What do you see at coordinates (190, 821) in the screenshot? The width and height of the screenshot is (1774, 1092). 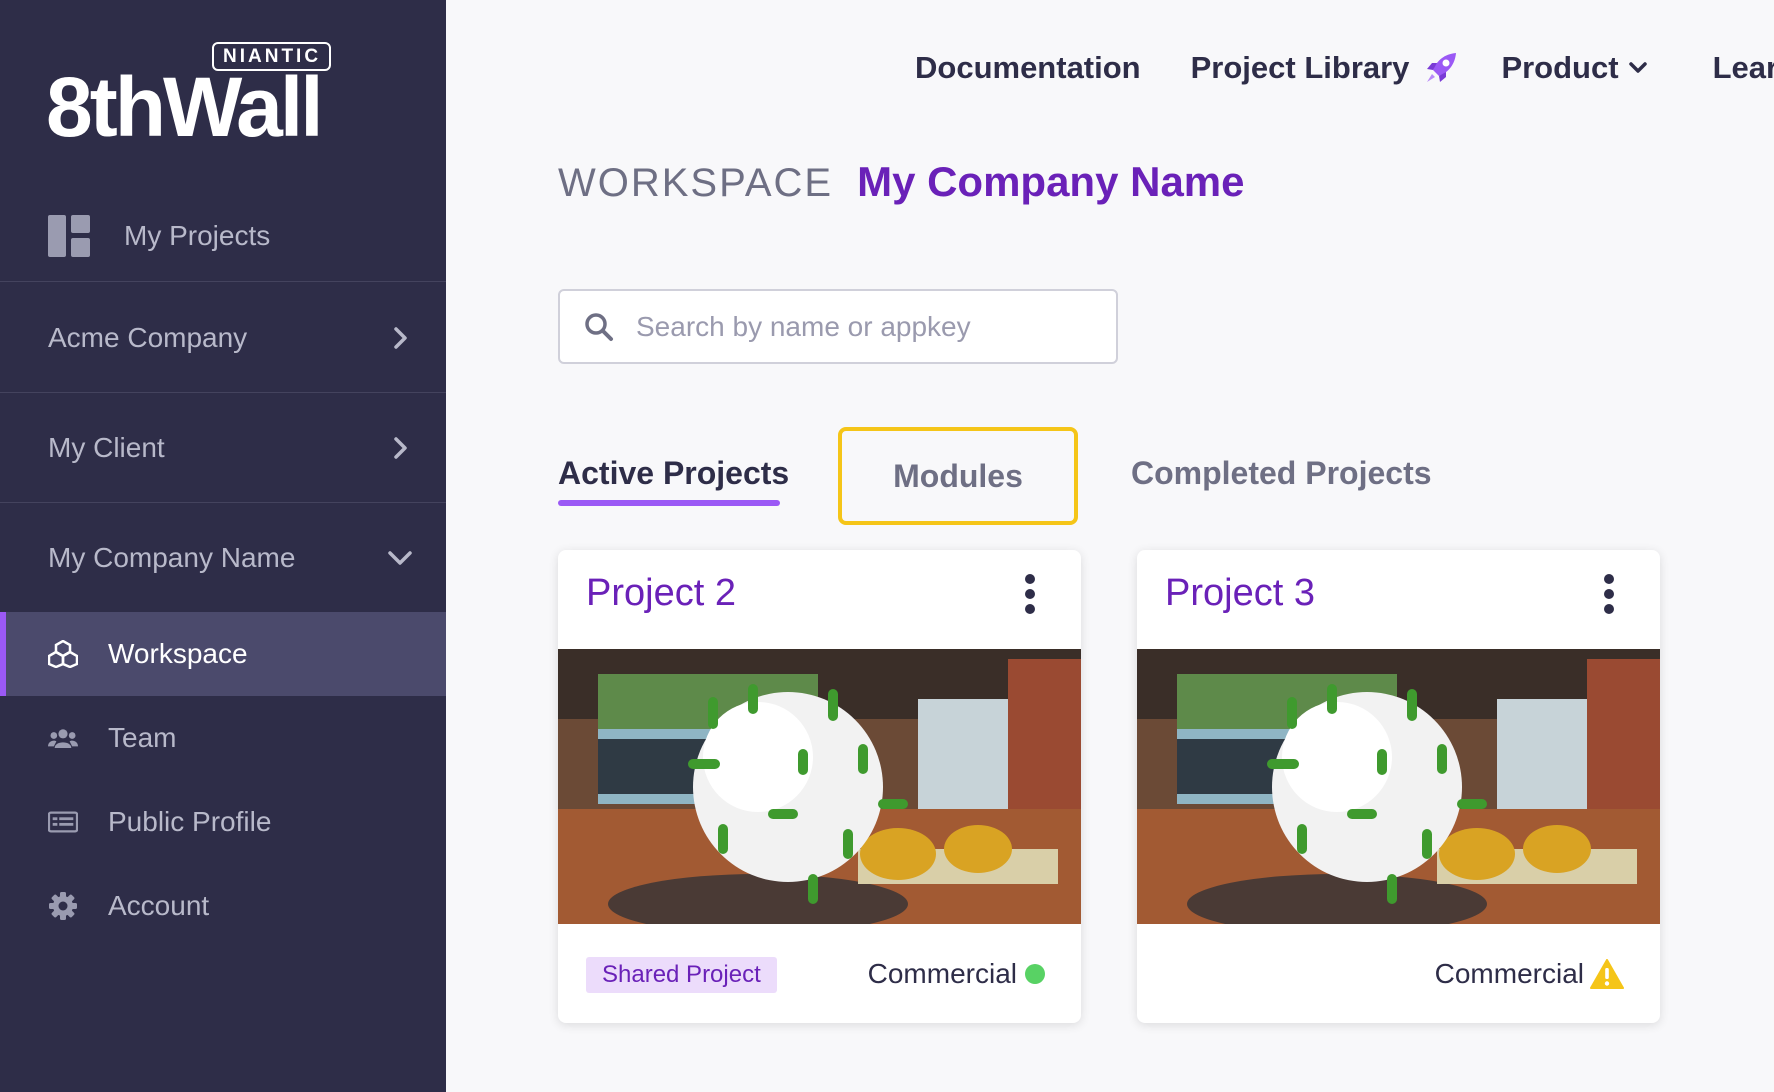 I see `sidebar-item-label: Public Profile` at bounding box center [190, 821].